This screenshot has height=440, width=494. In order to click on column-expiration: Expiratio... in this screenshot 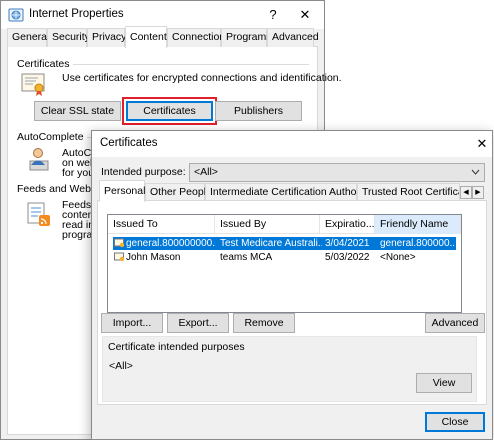, I will do `click(347, 224)`.